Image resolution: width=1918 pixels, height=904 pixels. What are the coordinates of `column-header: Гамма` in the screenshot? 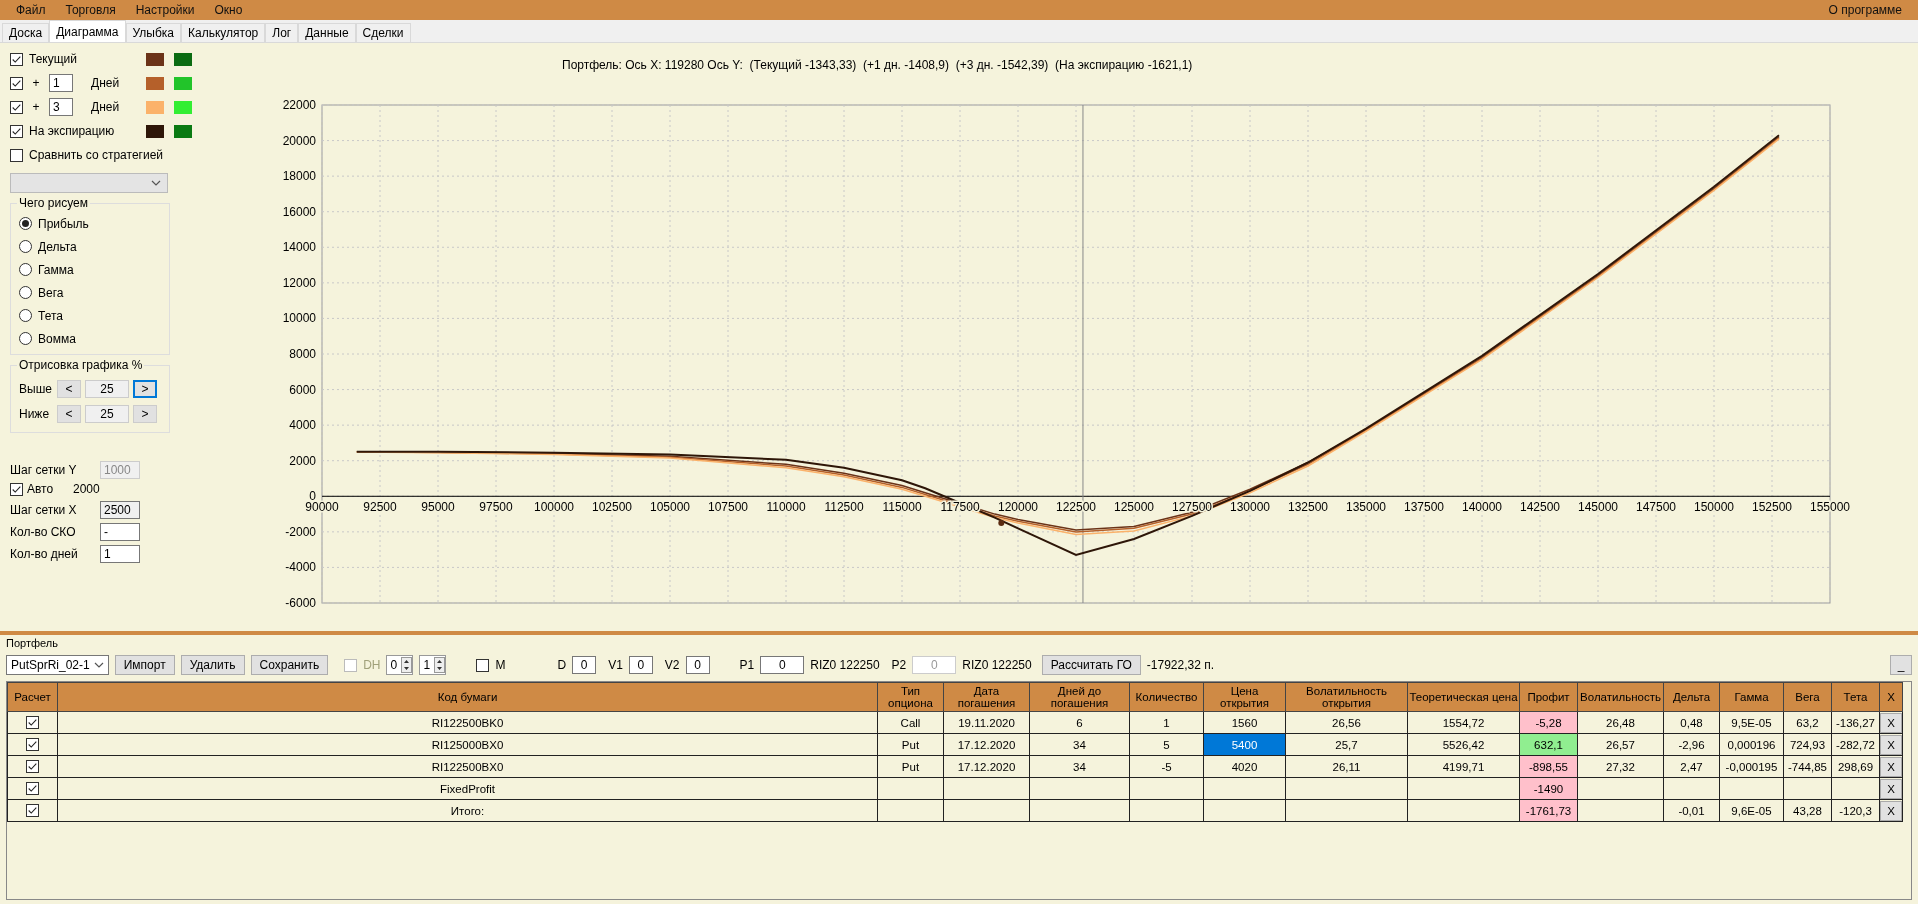 It's located at (1751, 697).